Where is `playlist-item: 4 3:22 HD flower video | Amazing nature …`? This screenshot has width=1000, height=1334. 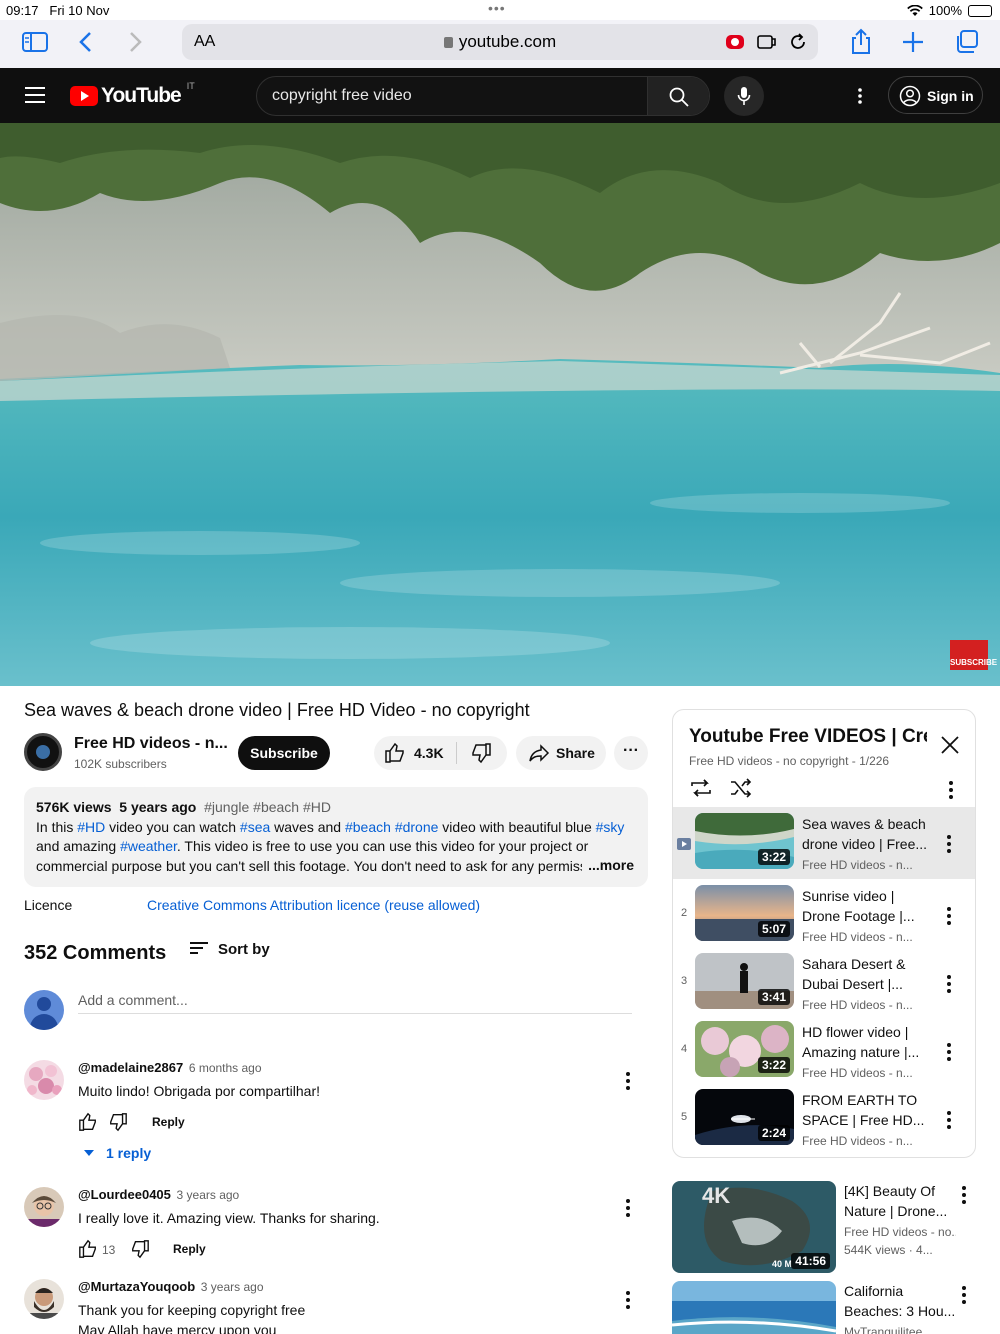
playlist-item: 4 3:22 HD flower video | Amazing nature … is located at coordinates (824, 1049).